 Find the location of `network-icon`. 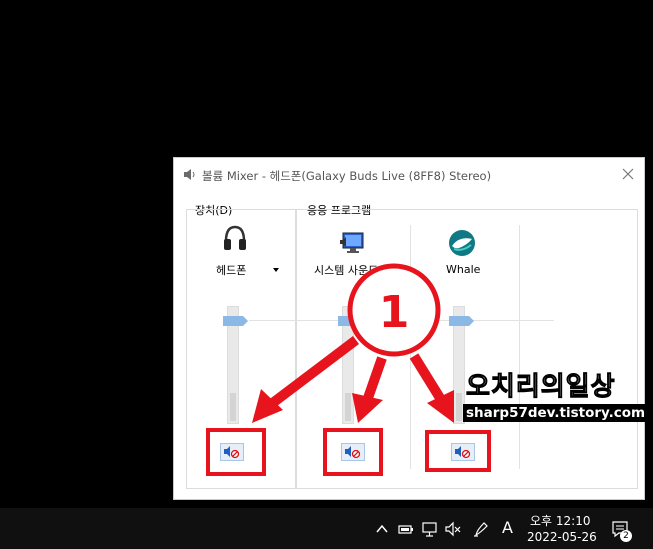

network-icon is located at coordinates (430, 529).